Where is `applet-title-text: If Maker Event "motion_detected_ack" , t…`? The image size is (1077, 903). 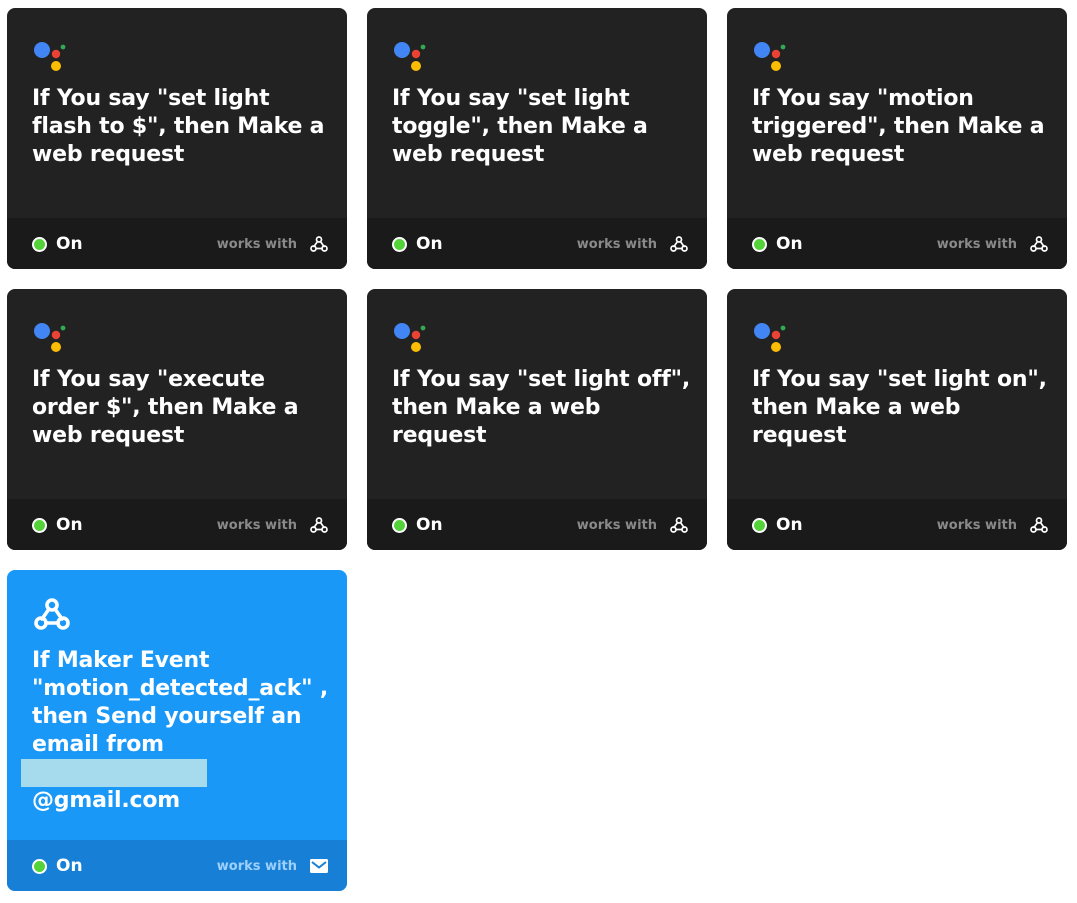 applet-title-text: If Maker Event "motion_detected_ack" , t… is located at coordinates (180, 702).